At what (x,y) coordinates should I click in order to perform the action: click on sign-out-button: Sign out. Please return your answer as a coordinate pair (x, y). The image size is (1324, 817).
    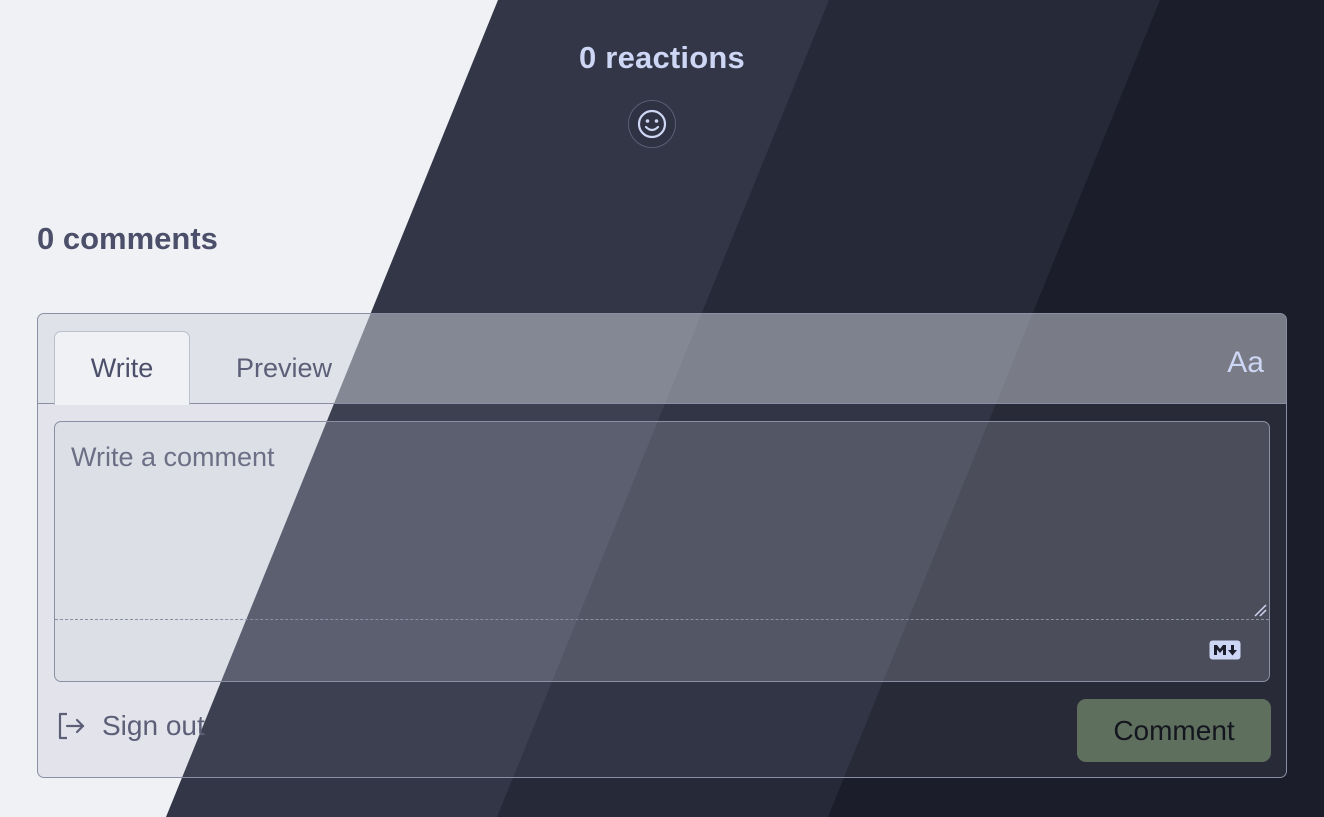
    Looking at the image, I should click on (130, 726).